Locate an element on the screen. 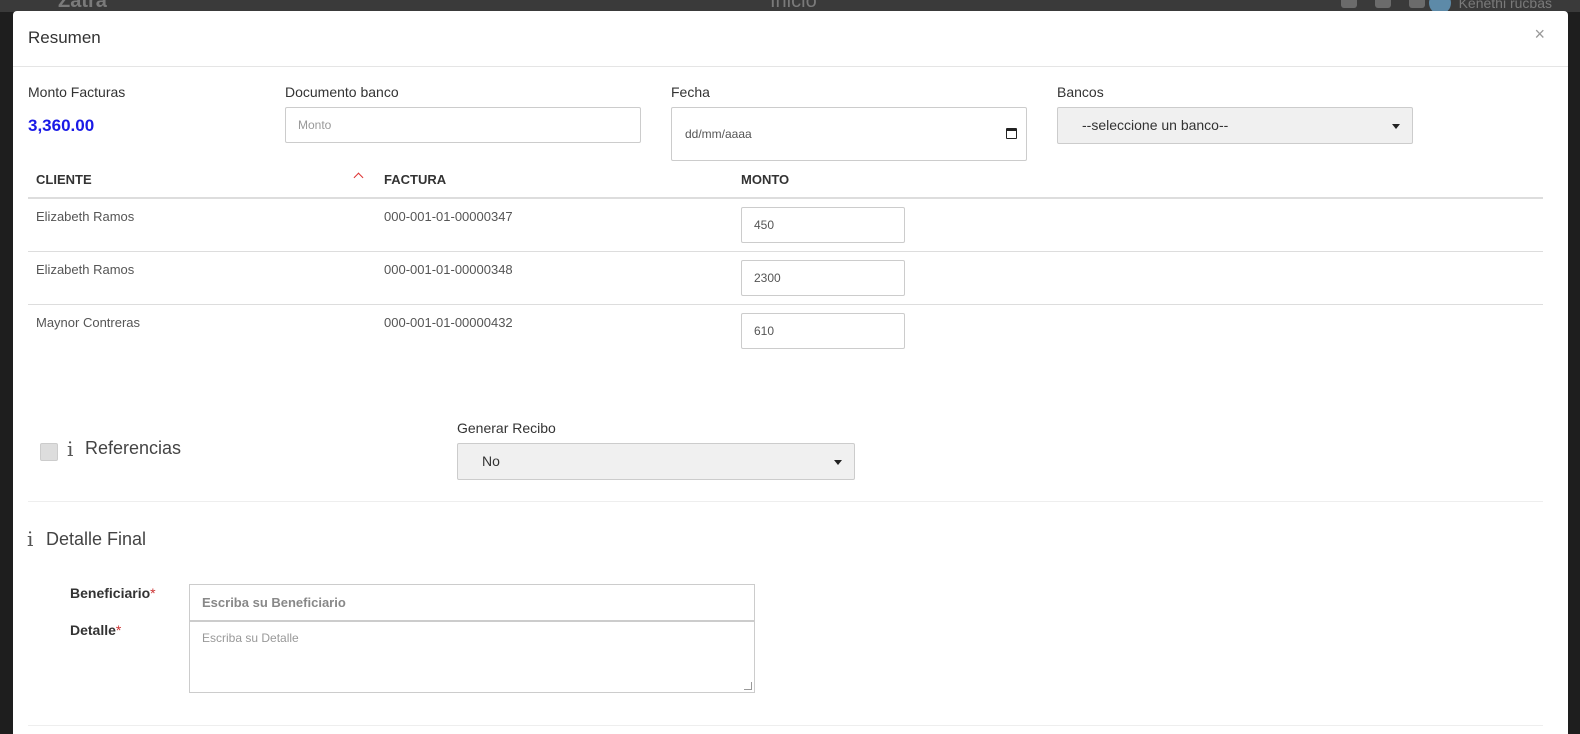 Image resolution: width=1580 pixels, height=734 pixels. table-row: Maynor Contreras 000-001-01-00000432 610 is located at coordinates (785, 331).